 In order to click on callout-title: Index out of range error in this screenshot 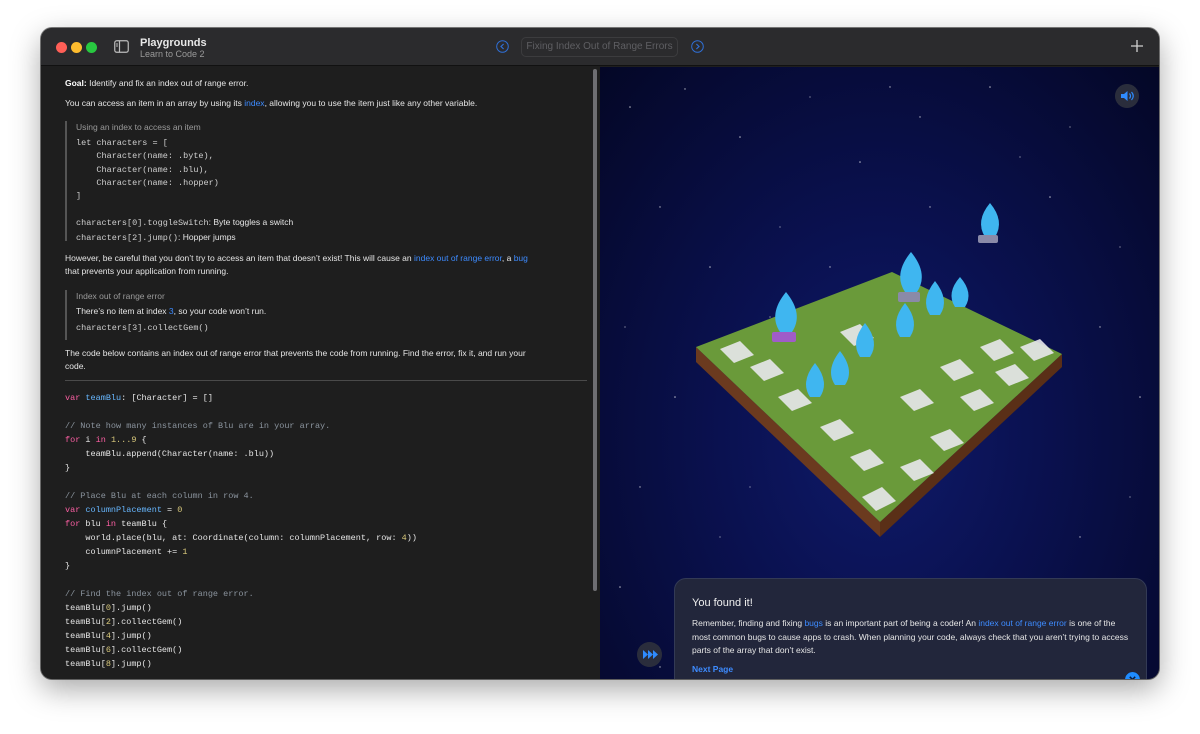, I will do `click(120, 296)`.